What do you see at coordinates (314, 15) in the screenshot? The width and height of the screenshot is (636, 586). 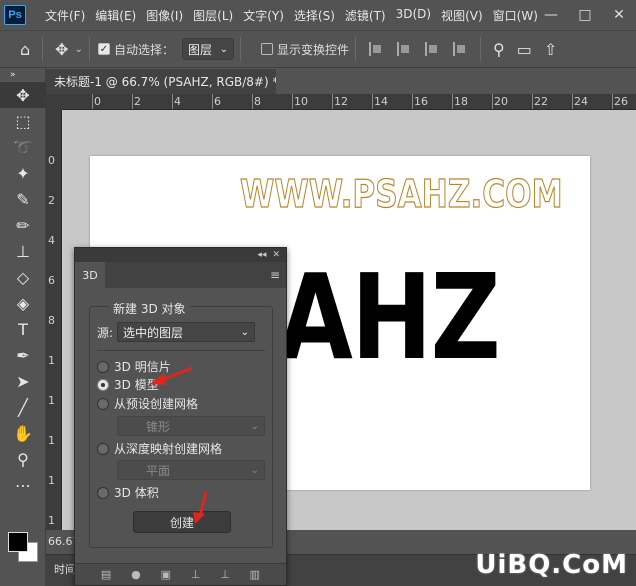 I see `menu-select: 选择(S)` at bounding box center [314, 15].